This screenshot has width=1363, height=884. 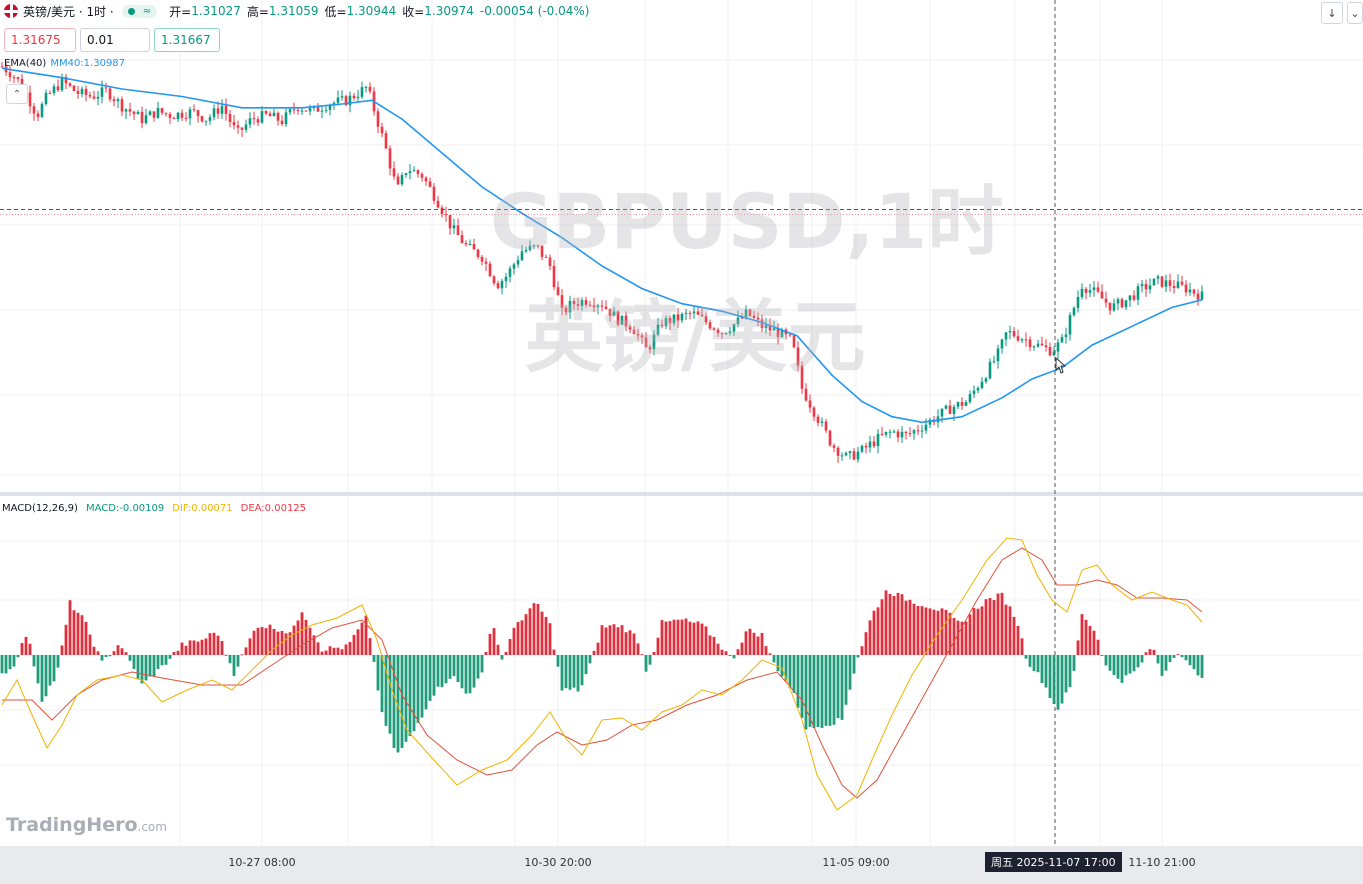 I want to click on scroll-down-button: ↓, so click(x=1332, y=13).